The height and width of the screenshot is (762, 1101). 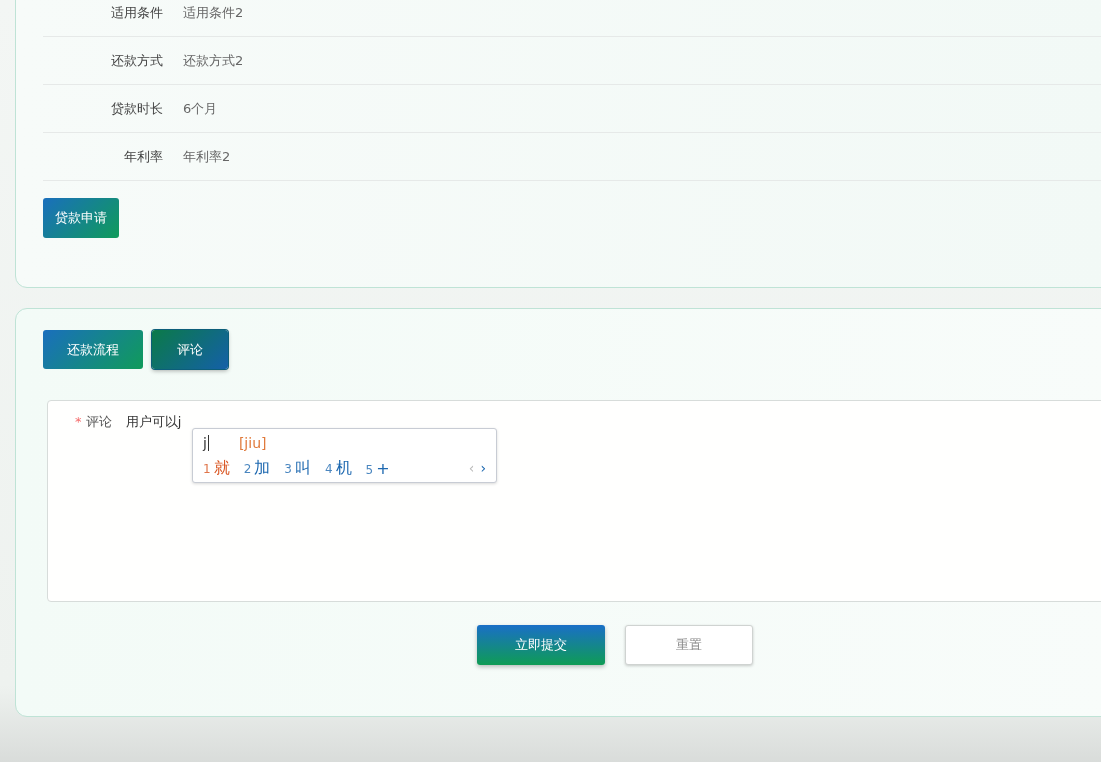 I want to click on tab: 评论, so click(x=190, y=349).